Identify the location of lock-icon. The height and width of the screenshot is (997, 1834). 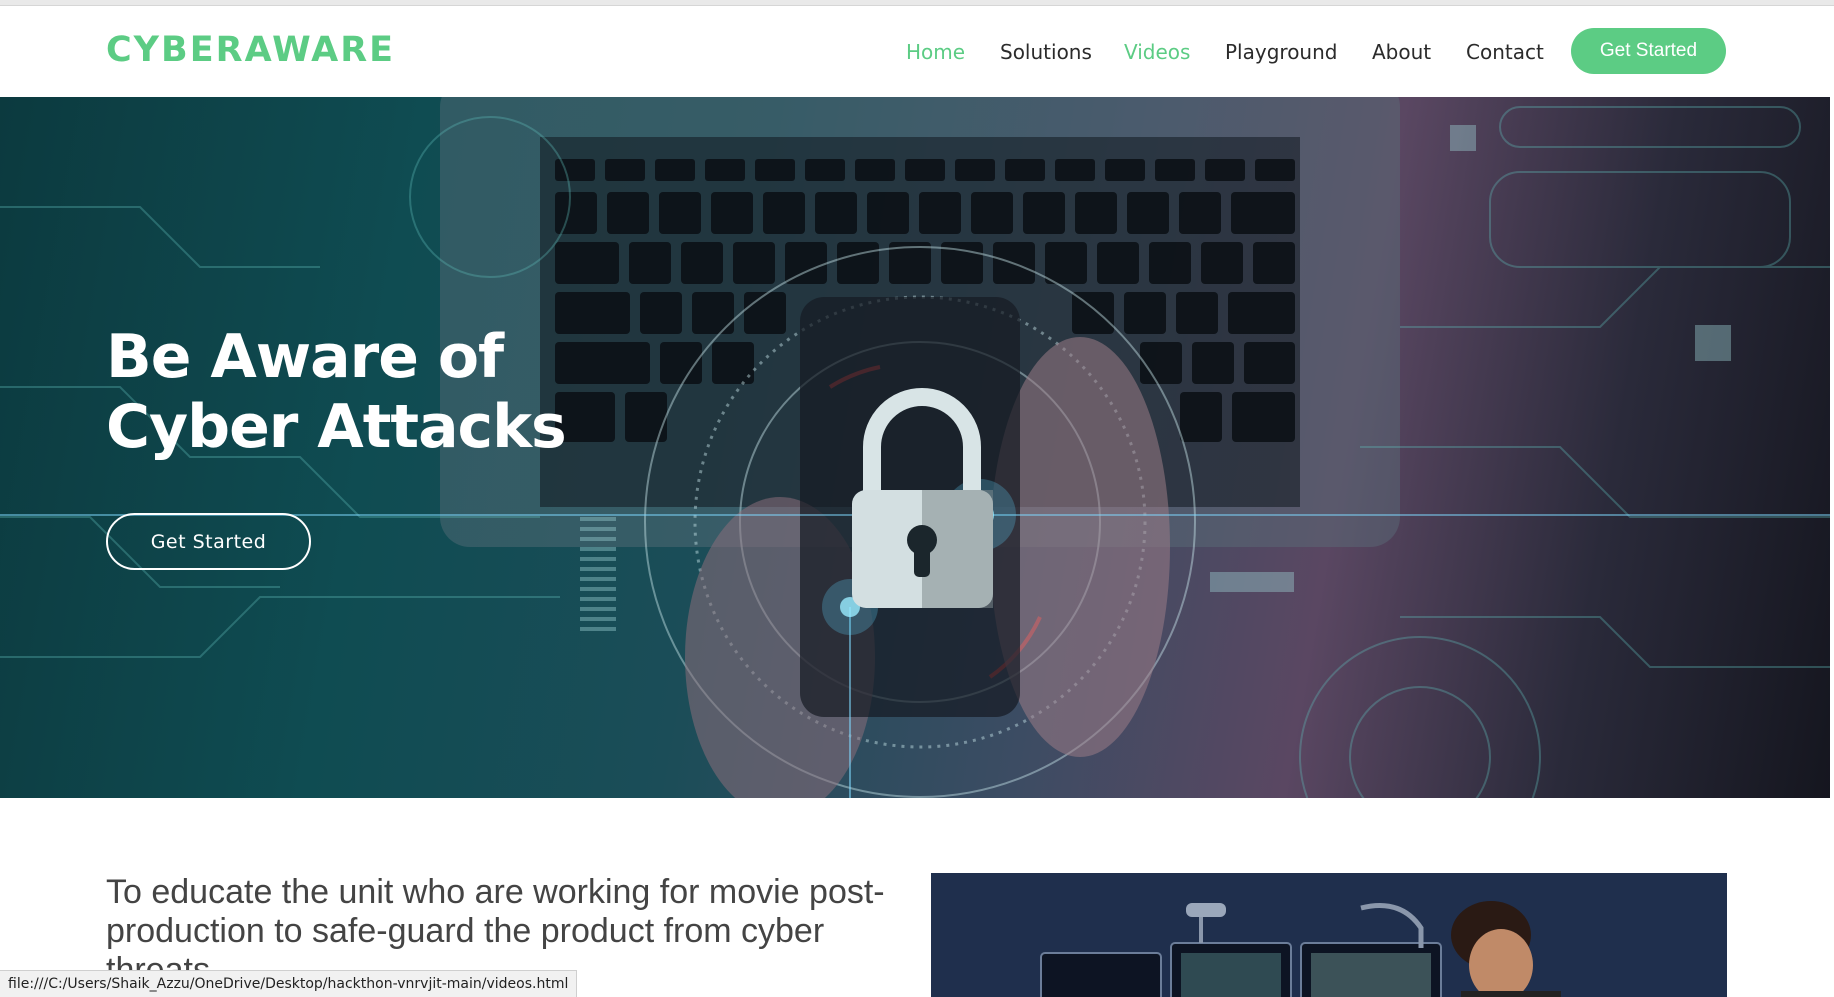
(922, 498).